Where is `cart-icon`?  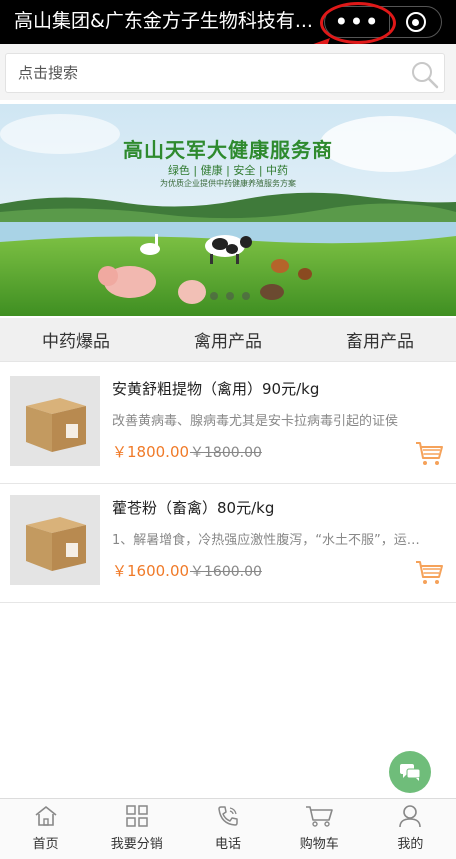 cart-icon is located at coordinates (320, 816).